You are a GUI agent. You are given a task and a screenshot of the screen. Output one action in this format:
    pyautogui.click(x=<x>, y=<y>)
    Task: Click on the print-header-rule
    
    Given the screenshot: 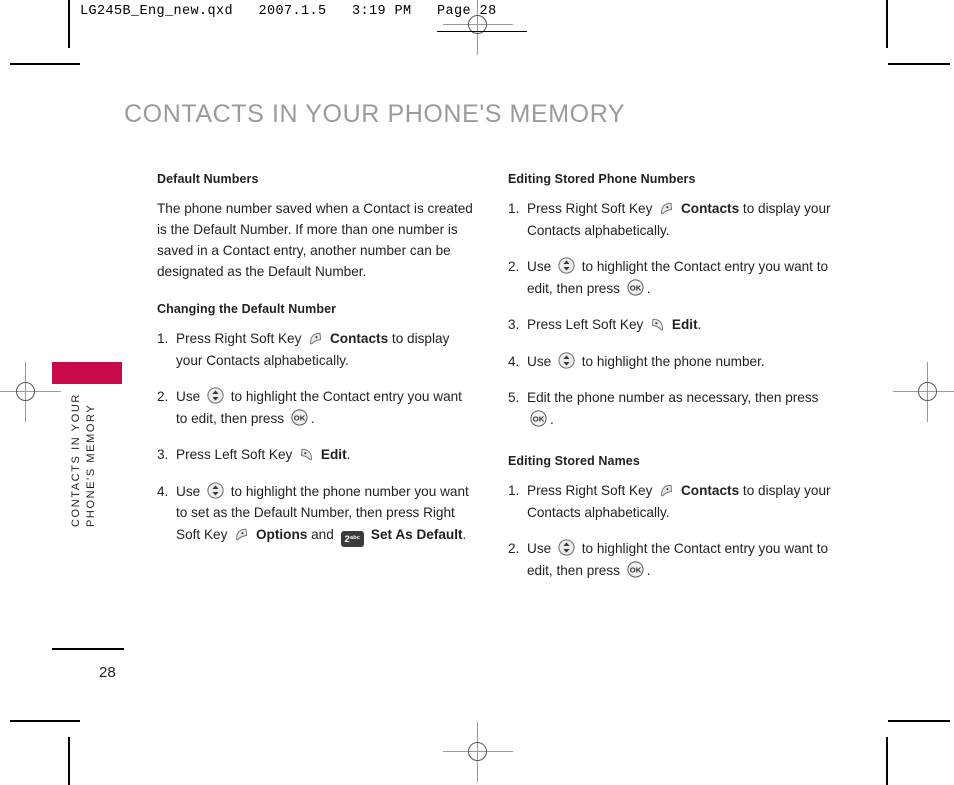 What is the action you would take?
    pyautogui.click(x=482, y=31)
    